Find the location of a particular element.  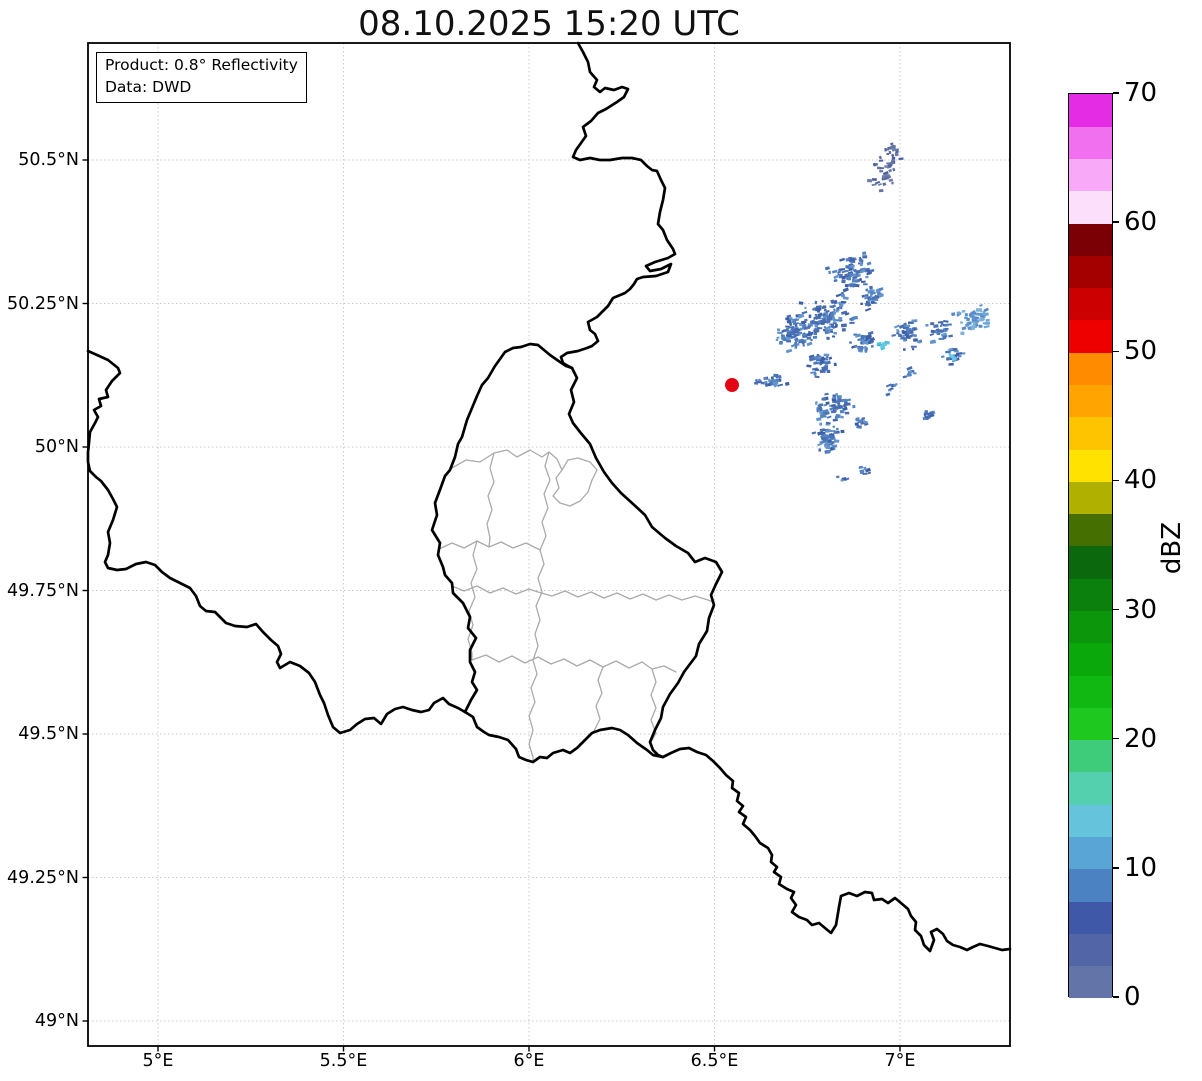

border-luxembourg-east is located at coordinates (645, 562).